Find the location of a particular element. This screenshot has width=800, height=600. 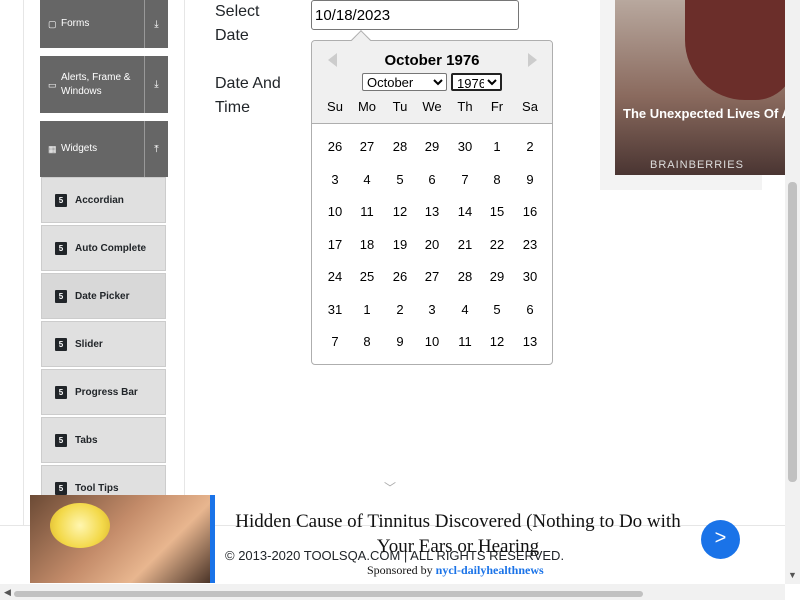

weekday-label: Su is located at coordinates (335, 106).